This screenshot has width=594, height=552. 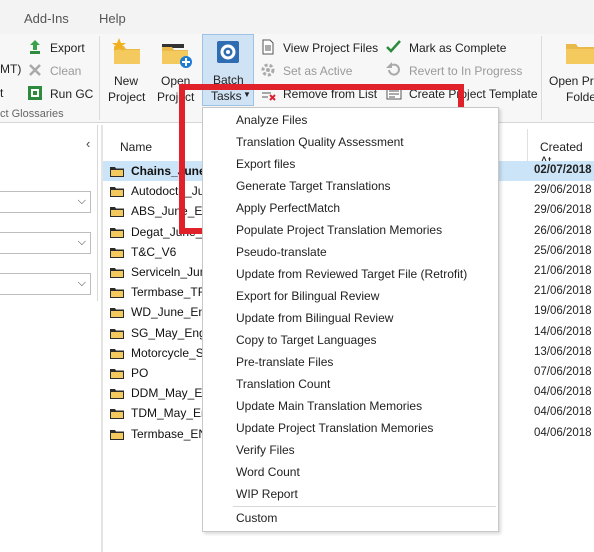 What do you see at coordinates (268, 70) in the screenshot?
I see `gear-icon` at bounding box center [268, 70].